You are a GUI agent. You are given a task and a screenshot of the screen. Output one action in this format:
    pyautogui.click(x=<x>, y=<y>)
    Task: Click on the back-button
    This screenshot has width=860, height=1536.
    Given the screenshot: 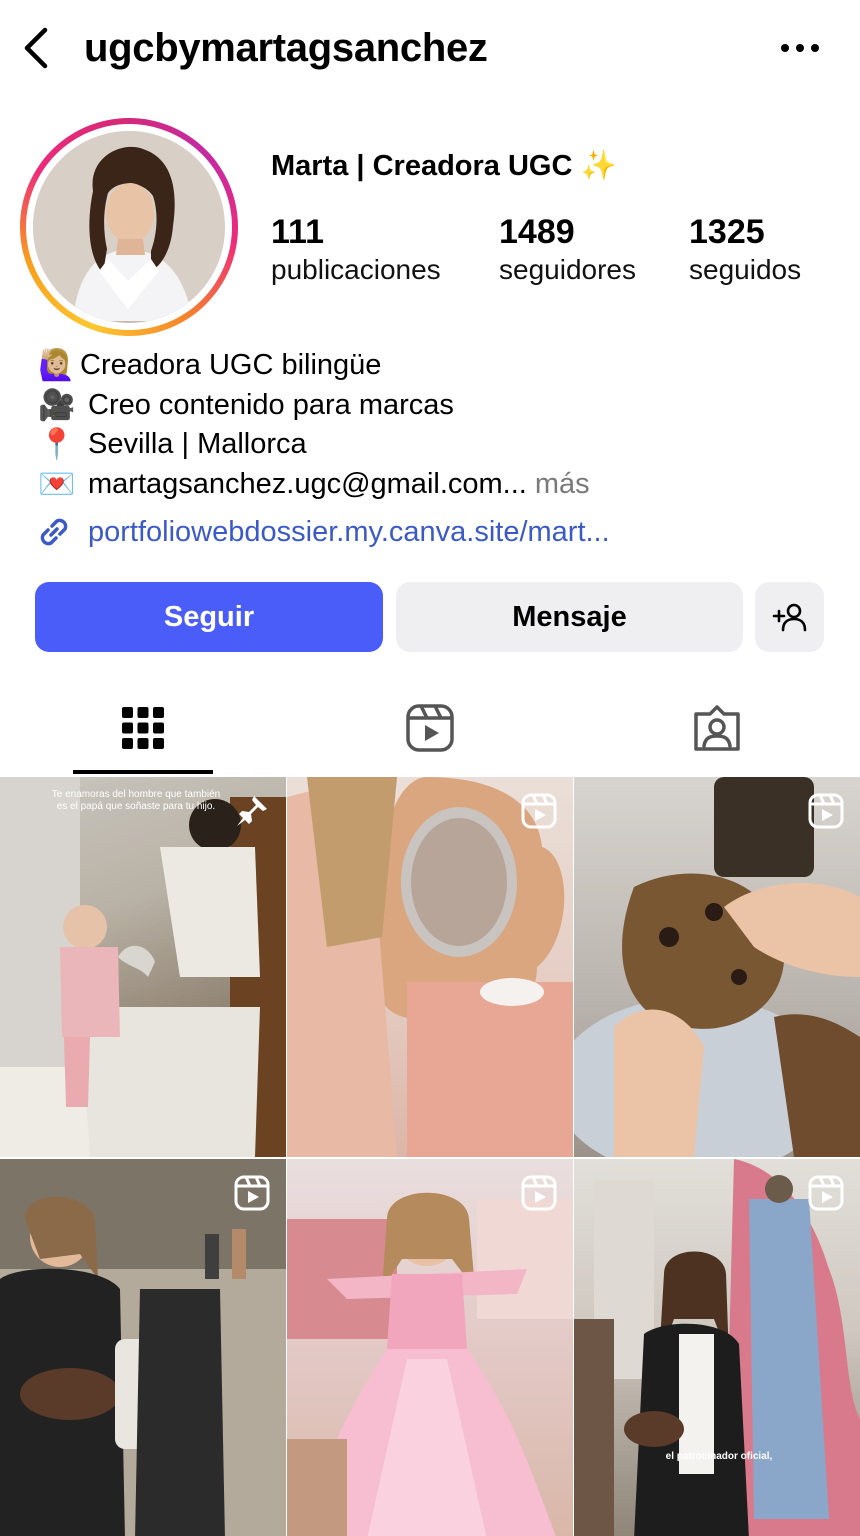 What is the action you would take?
    pyautogui.click(x=36, y=48)
    